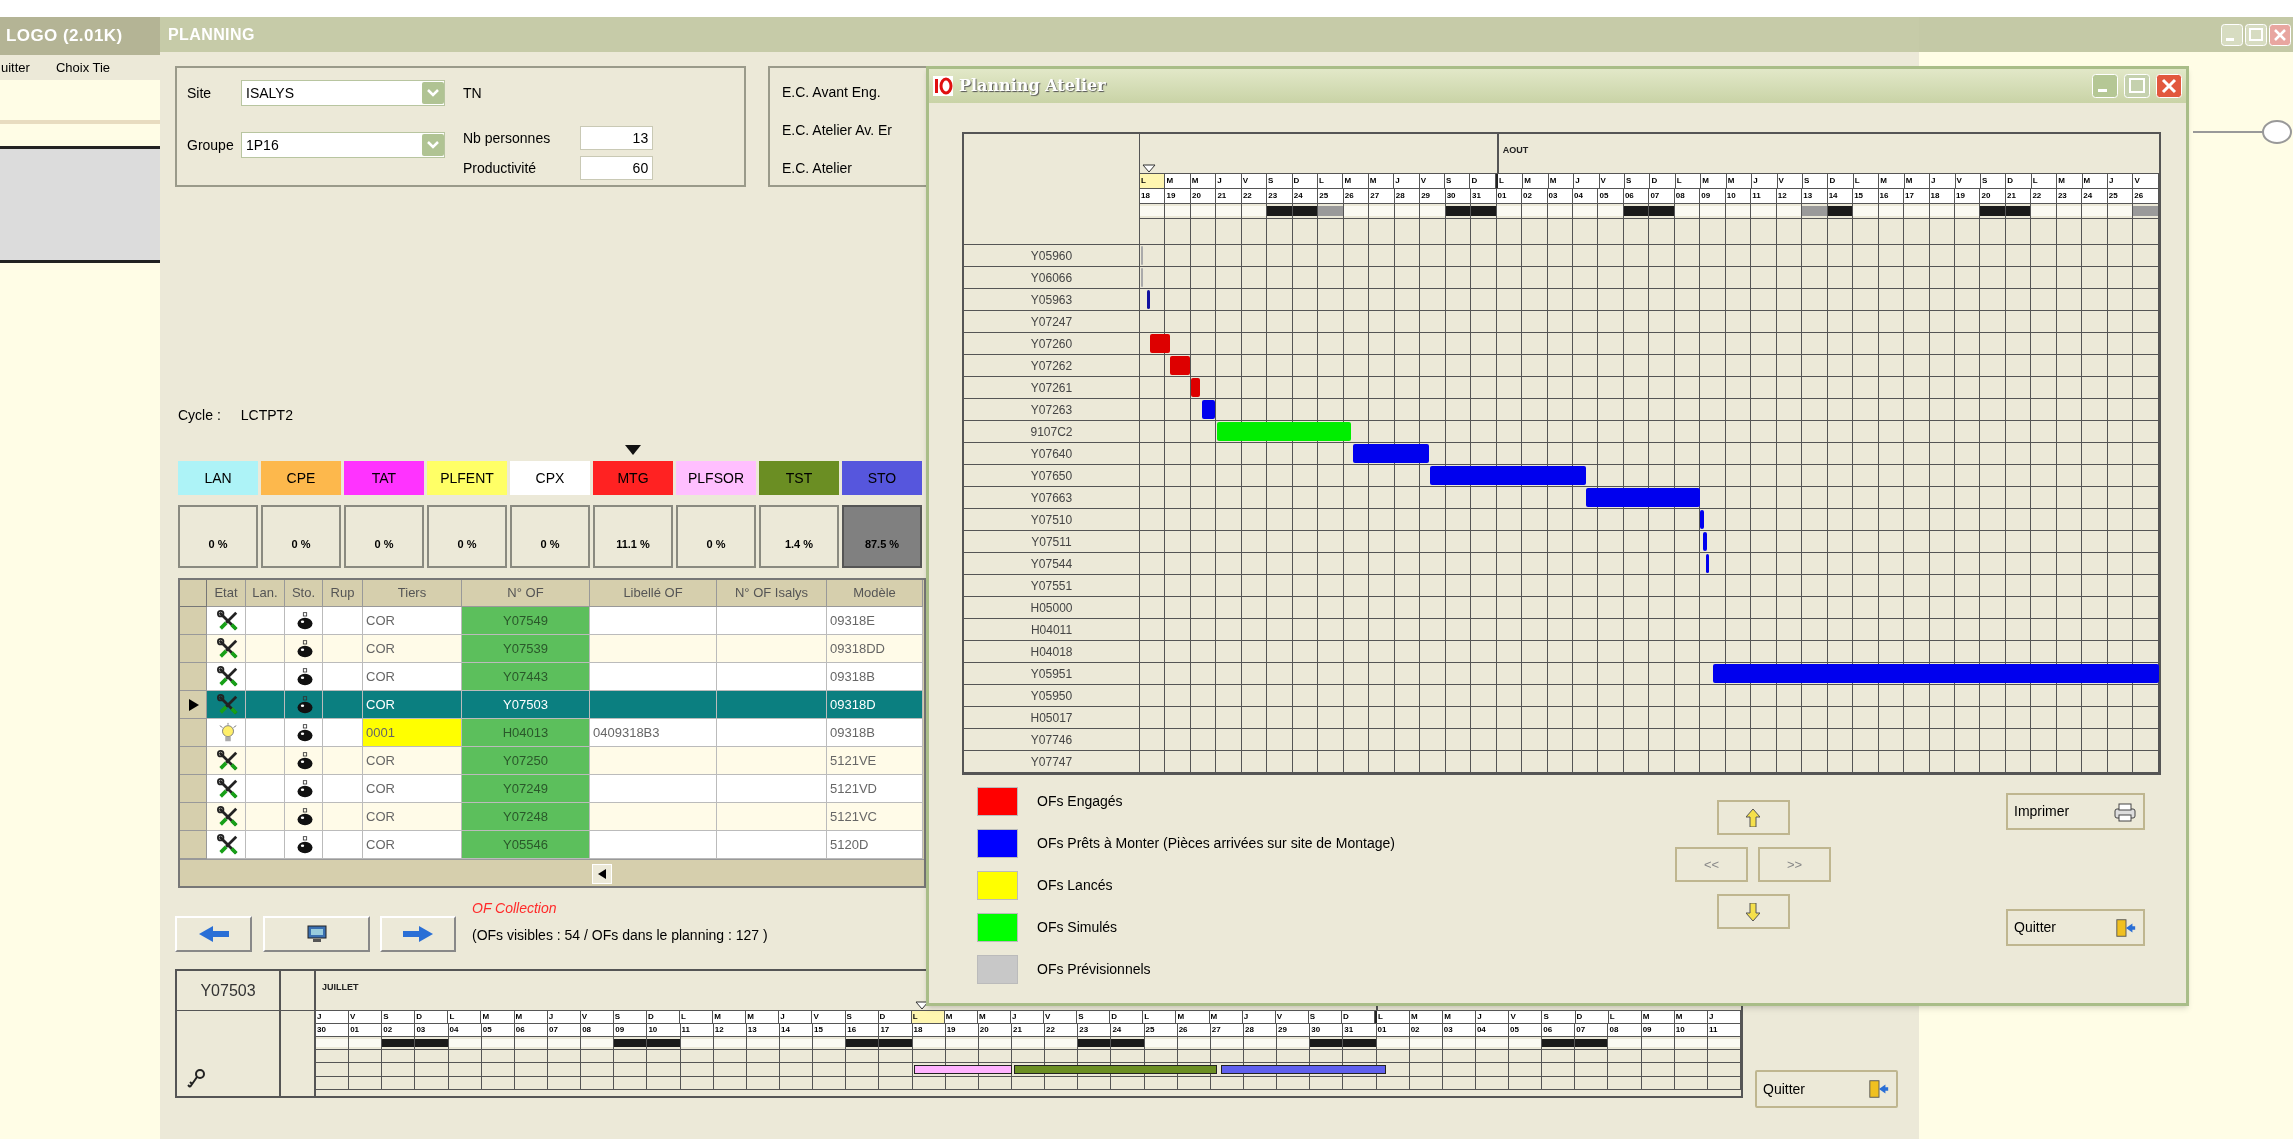 The image size is (2293, 1139). What do you see at coordinates (343, 145) in the screenshot?
I see `group-select: 1P16` at bounding box center [343, 145].